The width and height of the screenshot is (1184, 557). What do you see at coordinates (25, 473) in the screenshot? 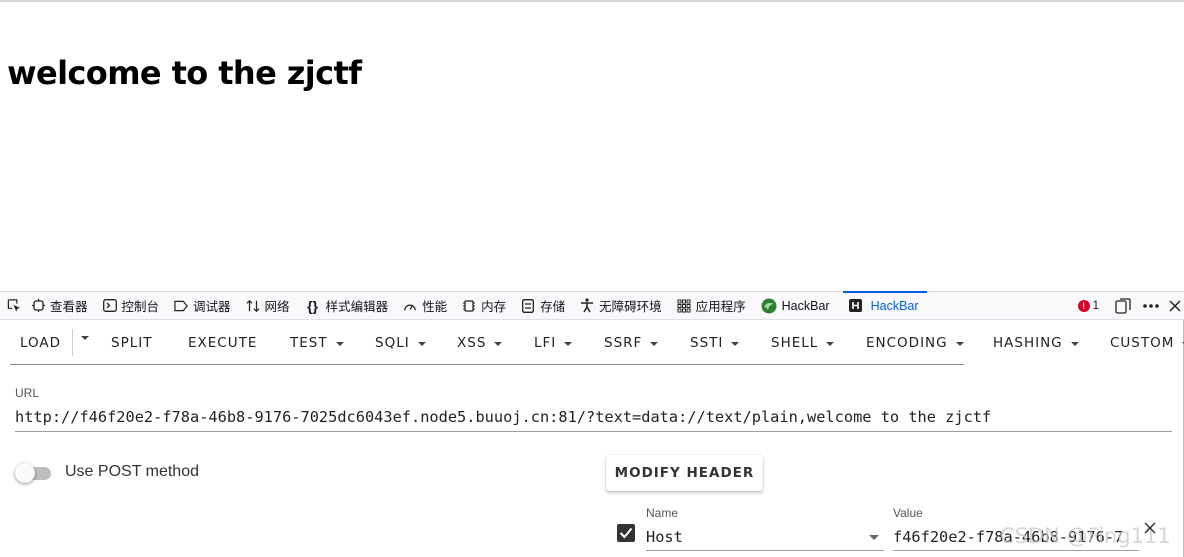
I see `toggle-knob` at bounding box center [25, 473].